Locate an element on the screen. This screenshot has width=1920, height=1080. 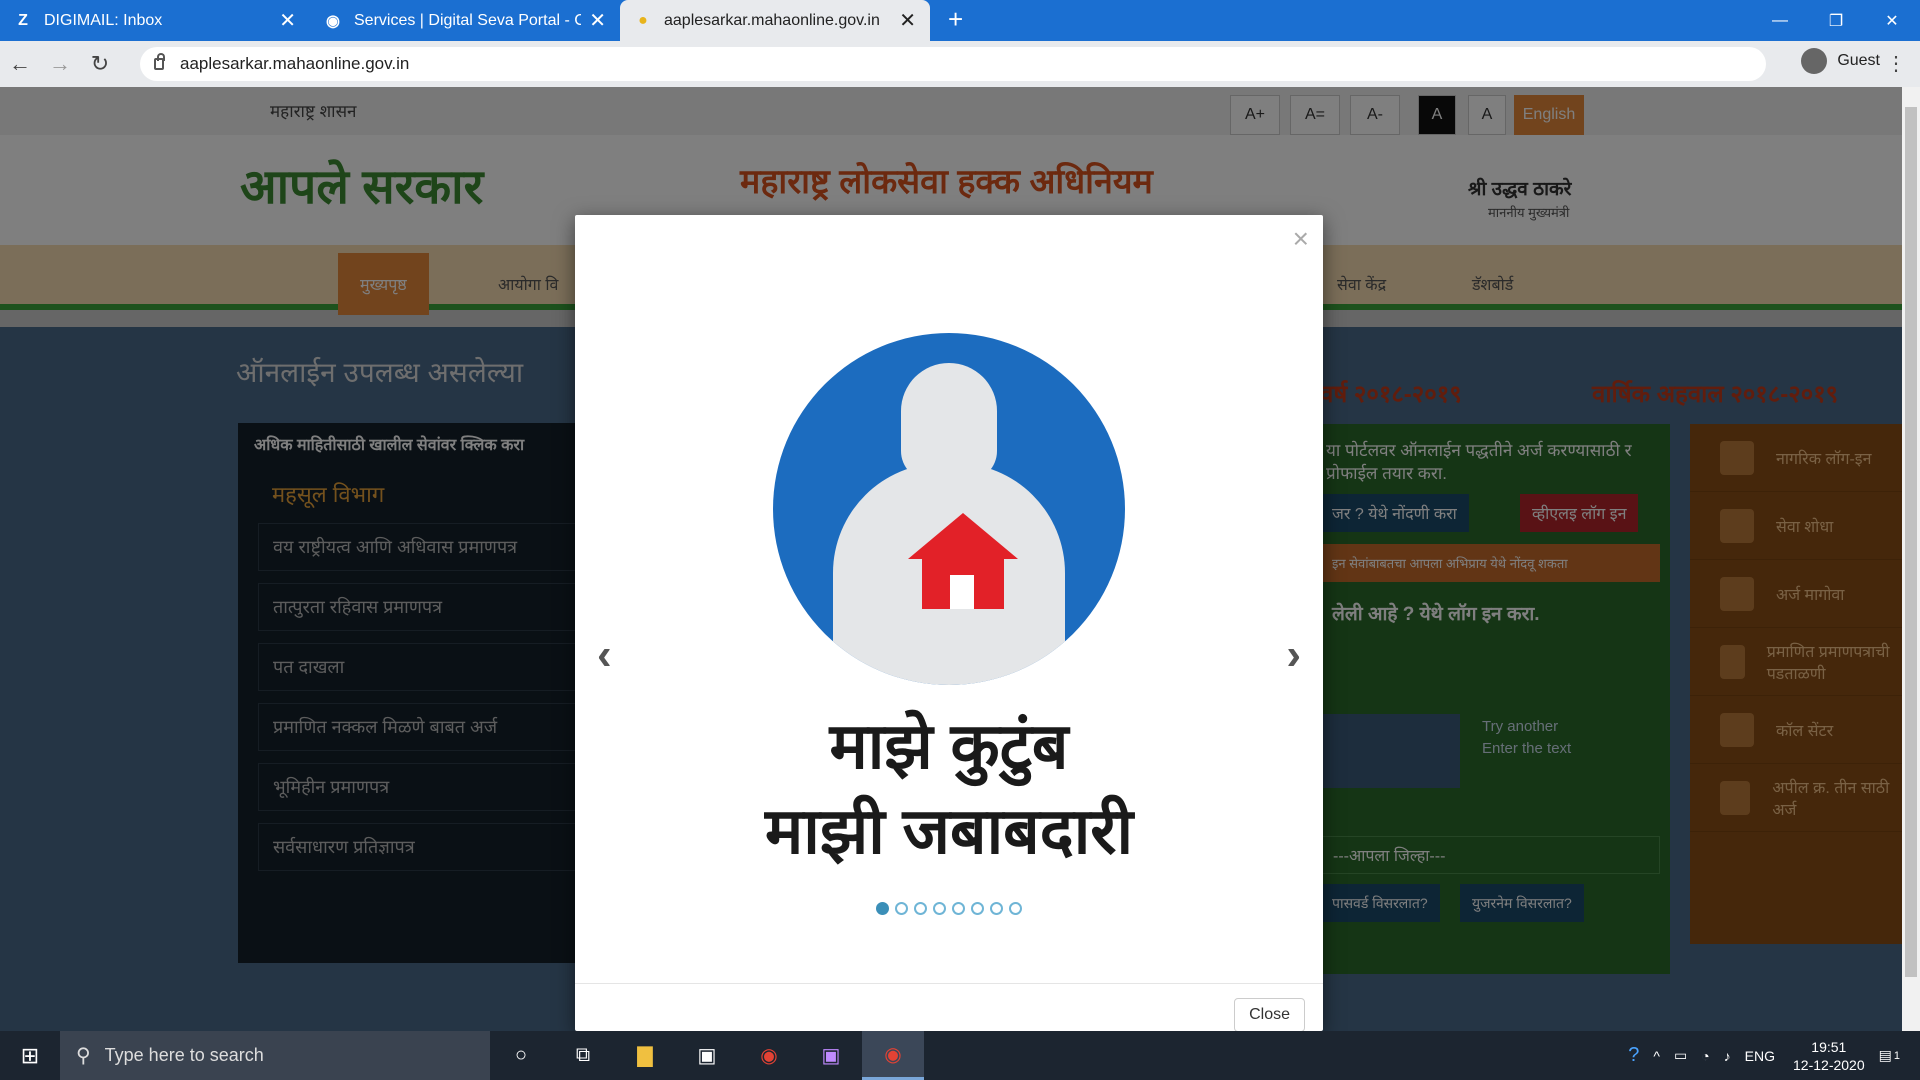
search-icon: ⚲ is located at coordinates (83, 1056).